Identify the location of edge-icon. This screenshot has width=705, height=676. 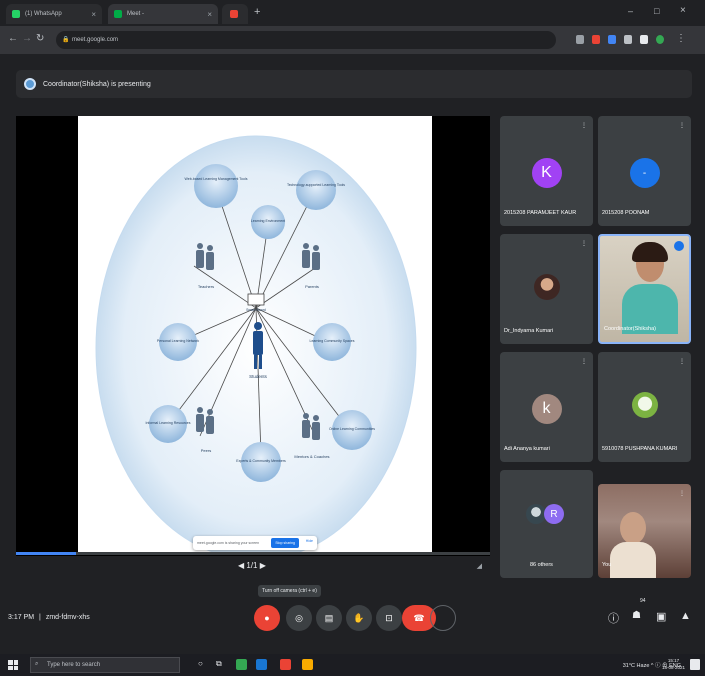
(261, 664).